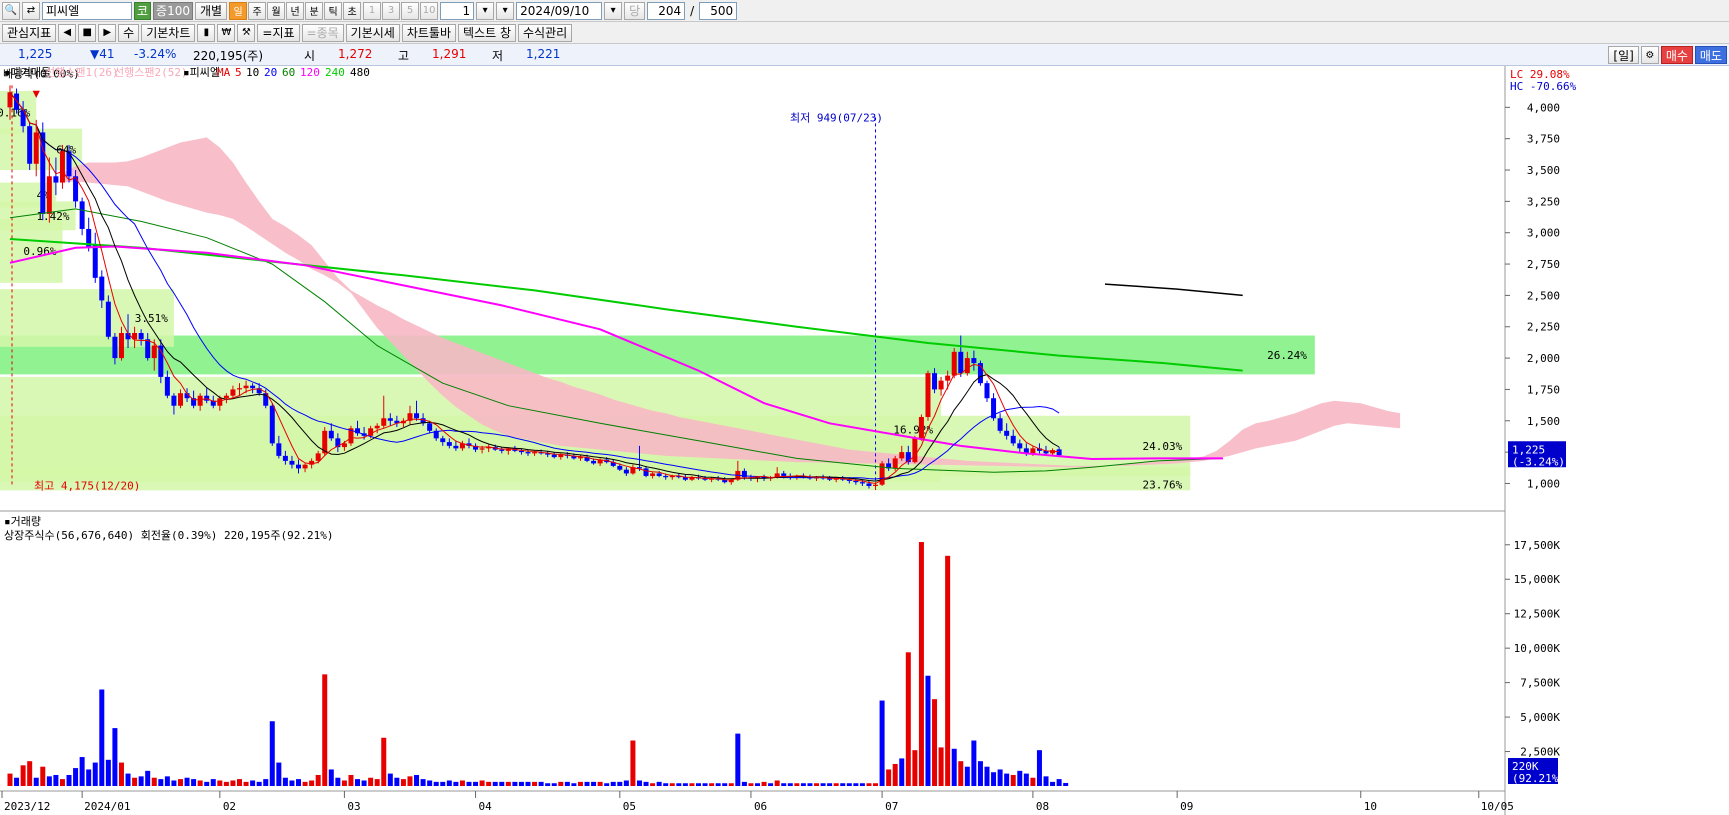 The width and height of the screenshot is (1729, 815). I want to click on x-tick-label-11: 10/05, so click(1497, 806).